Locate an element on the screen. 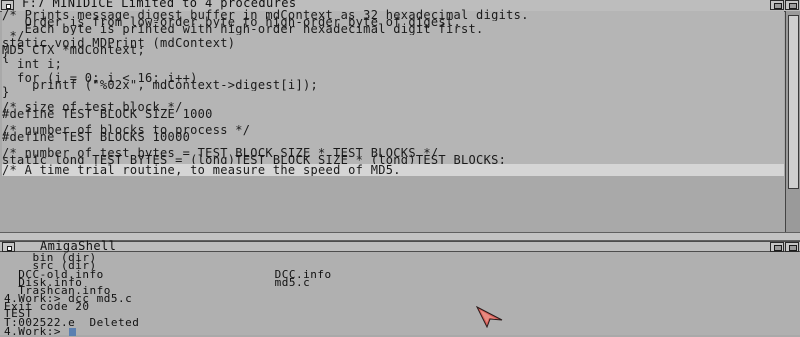 This screenshot has height=337, width=800. zoom-icon is located at coordinates (777, 247).